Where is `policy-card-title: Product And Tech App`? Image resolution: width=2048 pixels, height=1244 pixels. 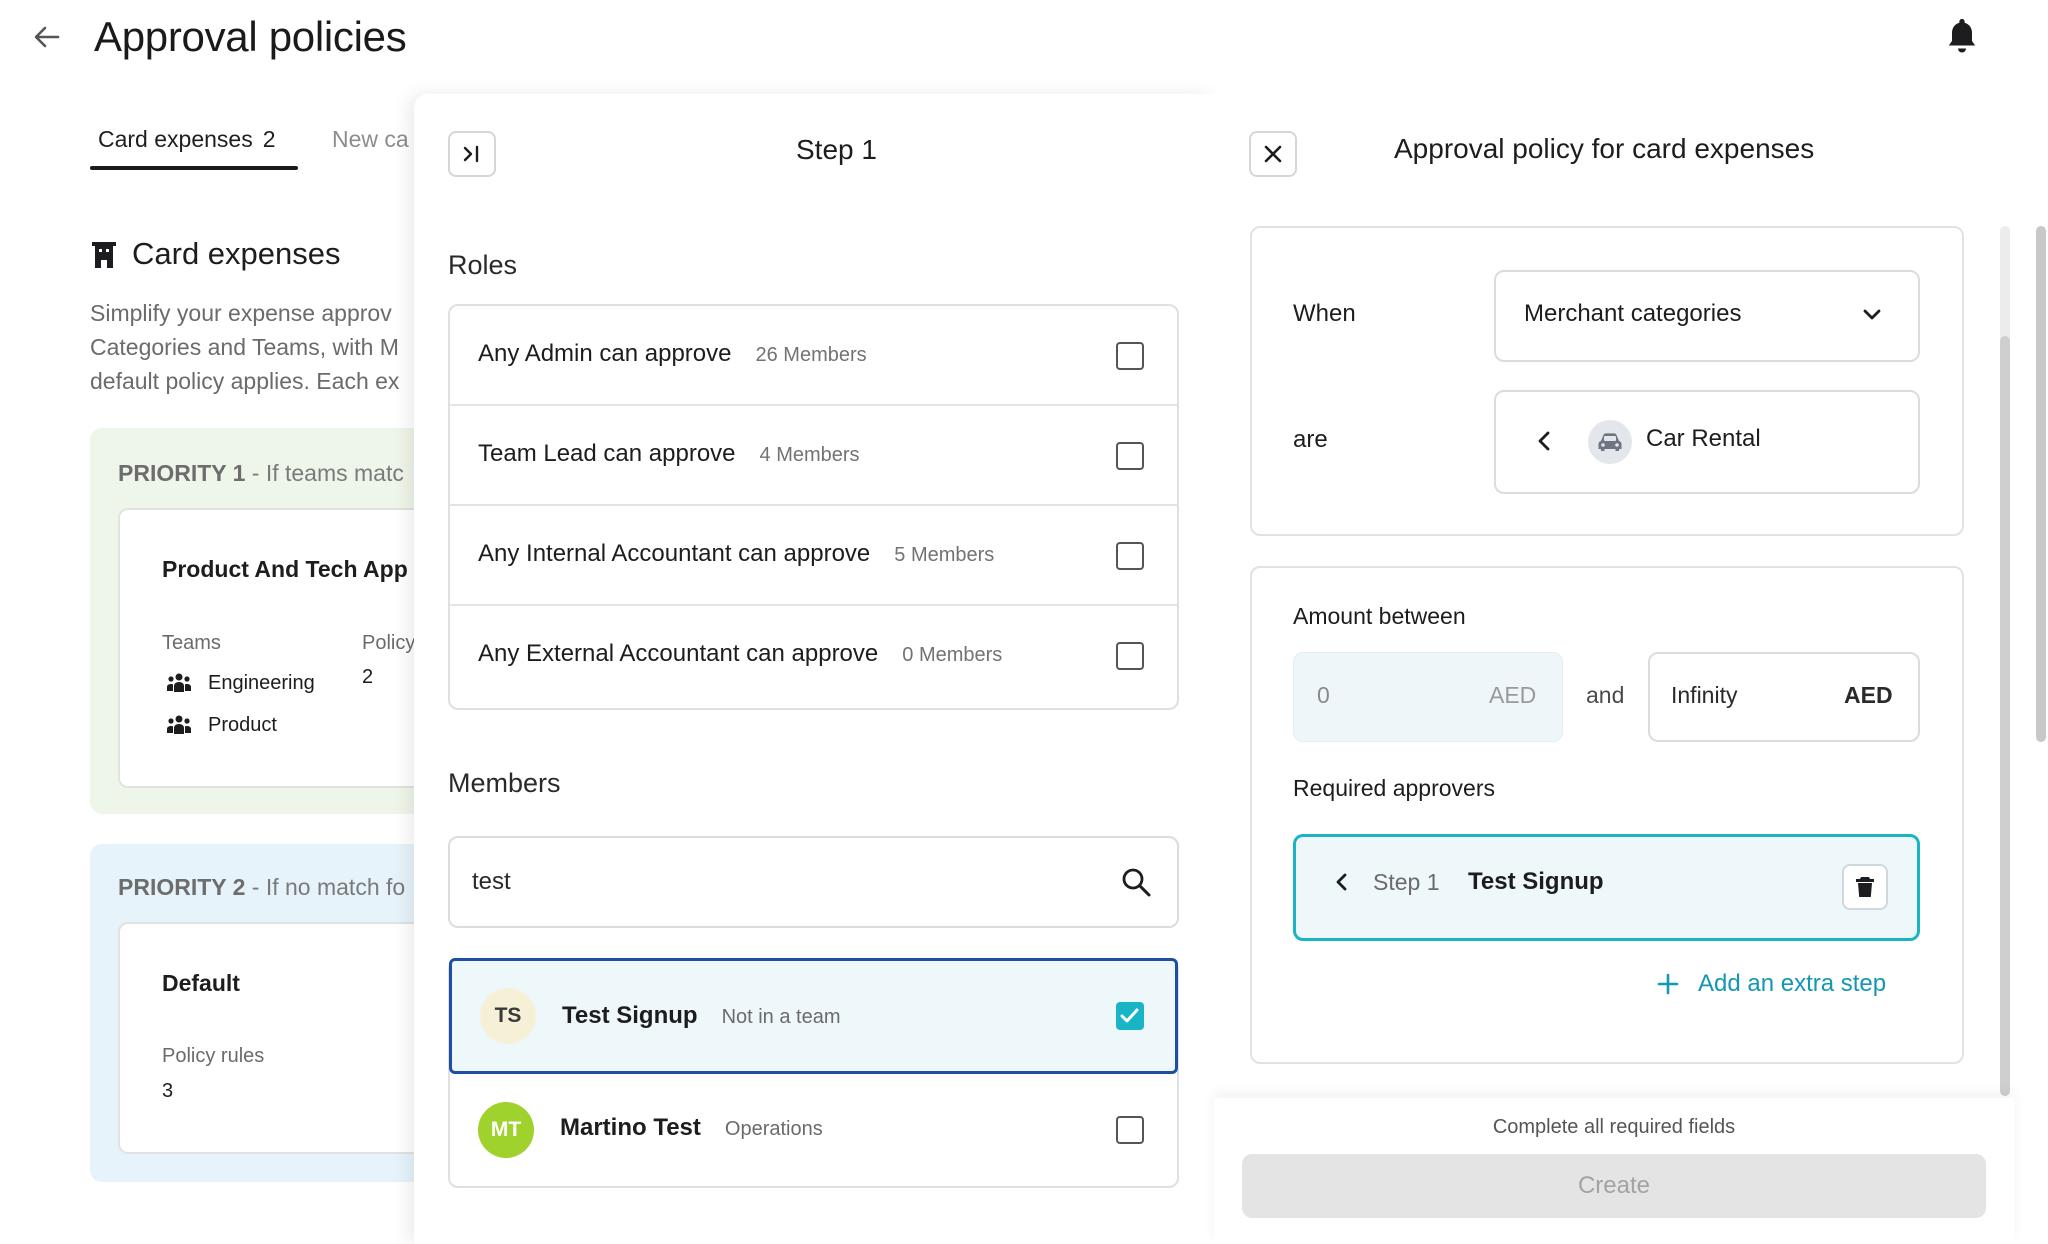
policy-card-title: Product And Tech App is located at coordinates (285, 569).